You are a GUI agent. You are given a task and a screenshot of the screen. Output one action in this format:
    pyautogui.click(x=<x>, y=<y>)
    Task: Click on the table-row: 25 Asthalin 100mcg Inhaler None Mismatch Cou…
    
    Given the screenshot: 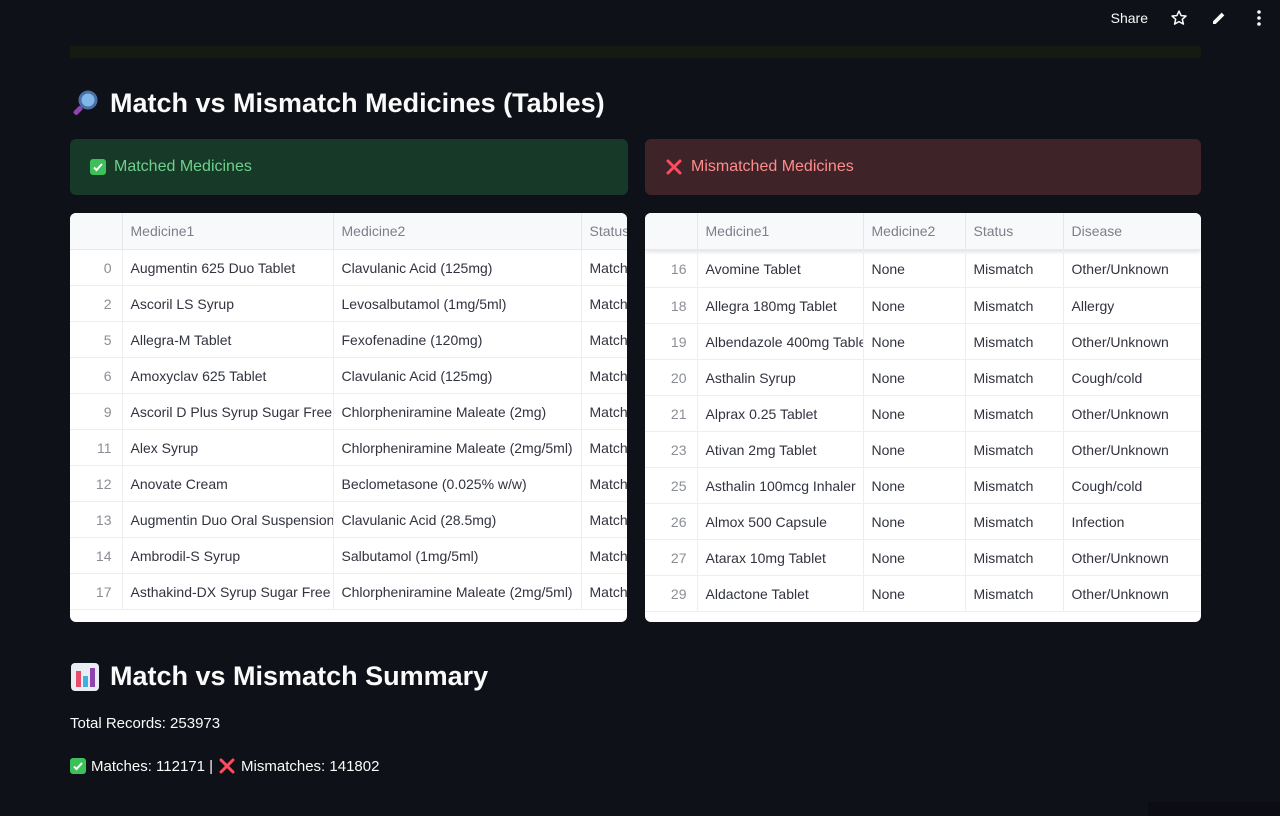 What is the action you would take?
    pyautogui.click(x=923, y=485)
    